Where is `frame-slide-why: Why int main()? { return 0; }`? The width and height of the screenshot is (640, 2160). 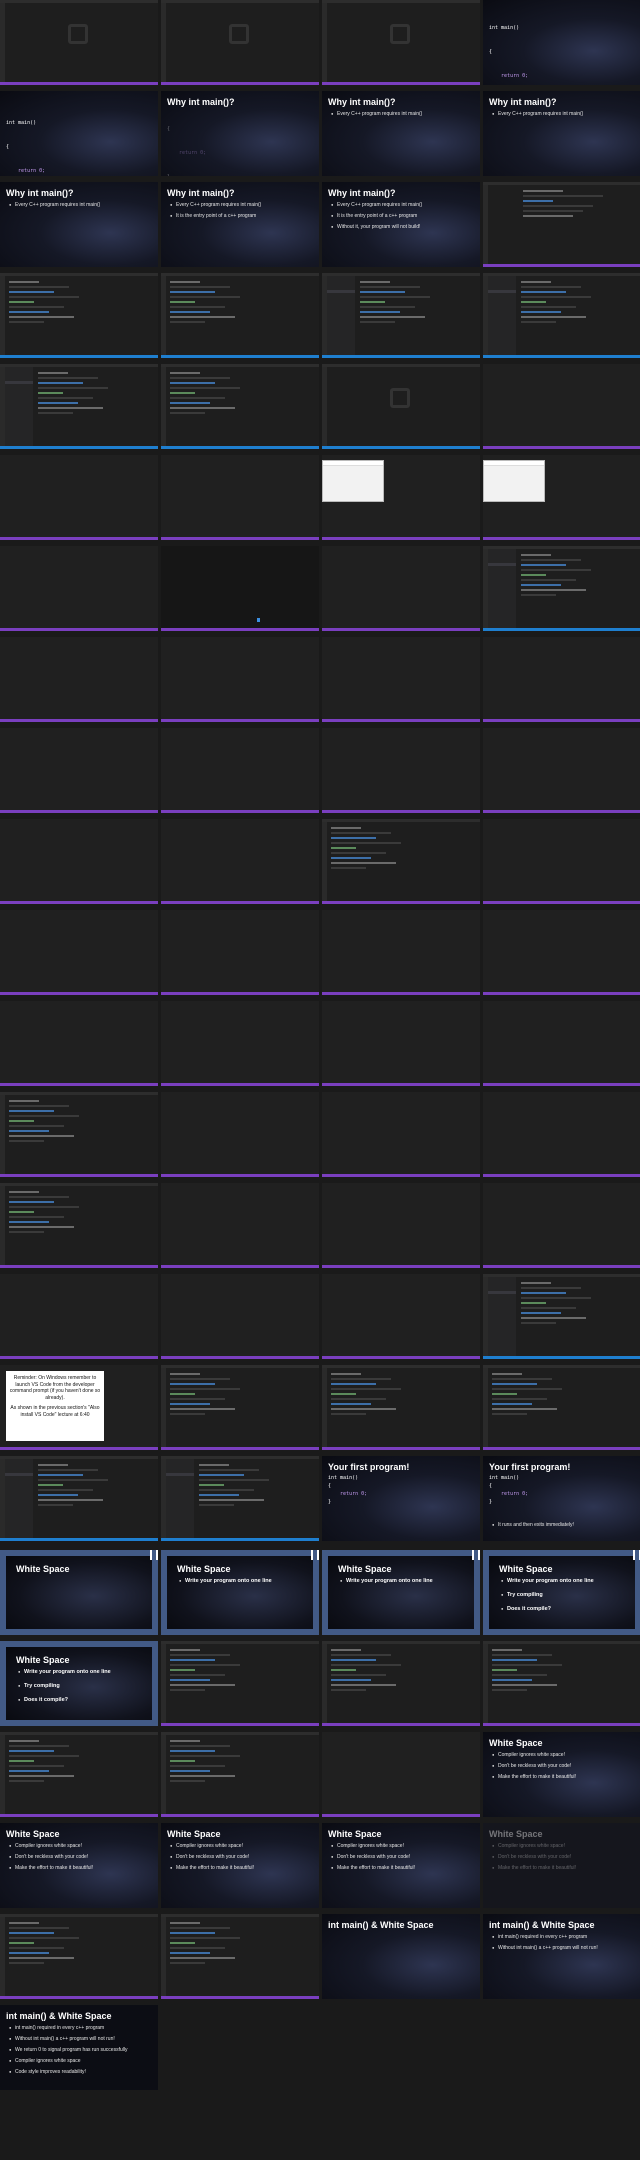
frame-slide-why: Why int main()? { return 0; } is located at coordinates (240, 133).